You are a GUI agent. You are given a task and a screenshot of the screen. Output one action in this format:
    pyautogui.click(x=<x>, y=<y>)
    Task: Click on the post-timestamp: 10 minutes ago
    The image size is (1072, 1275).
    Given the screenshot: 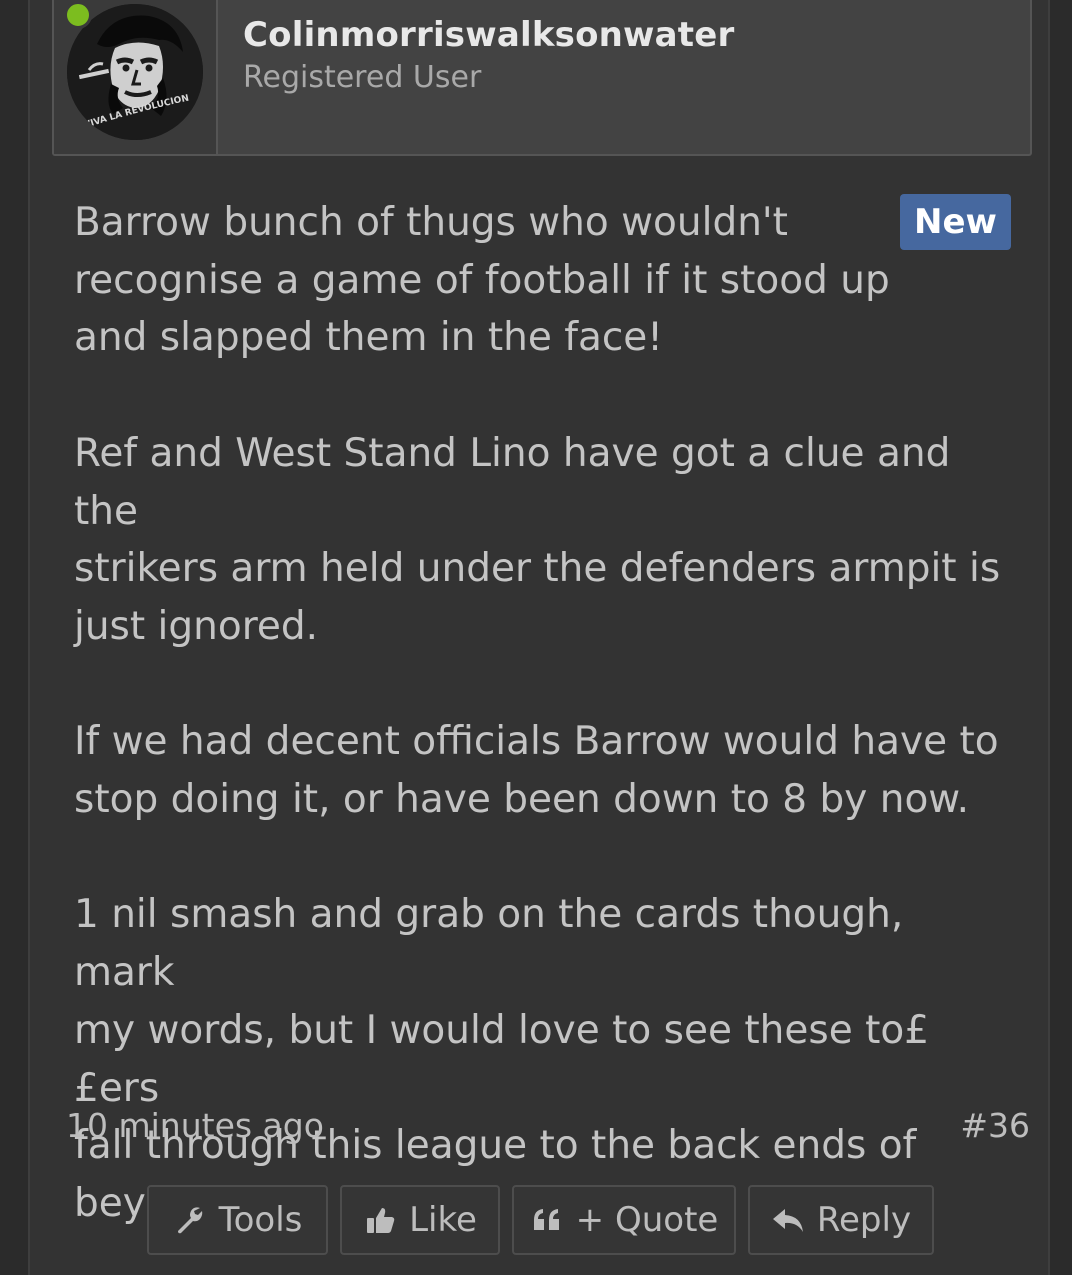 What is the action you would take?
    pyautogui.click(x=195, y=1125)
    